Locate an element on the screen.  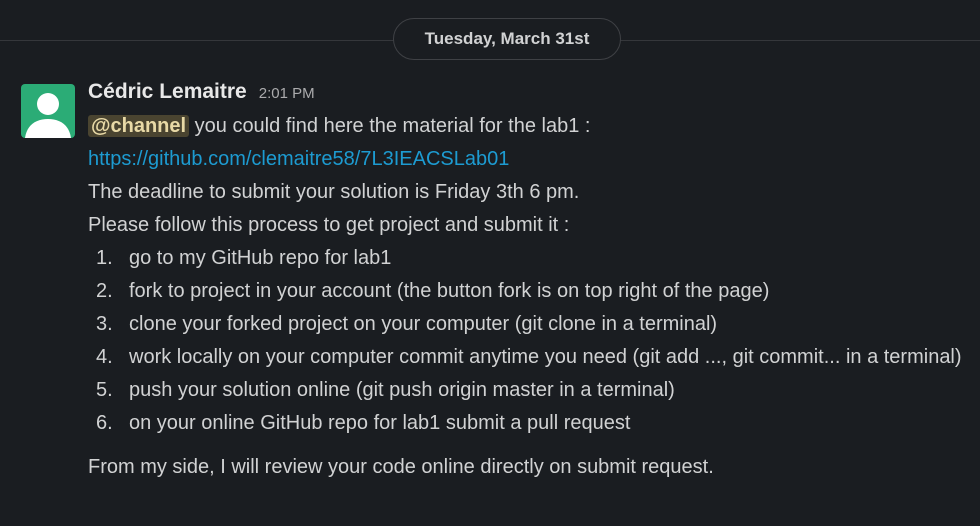
user-avatar-icon is located at coordinates (48, 115).